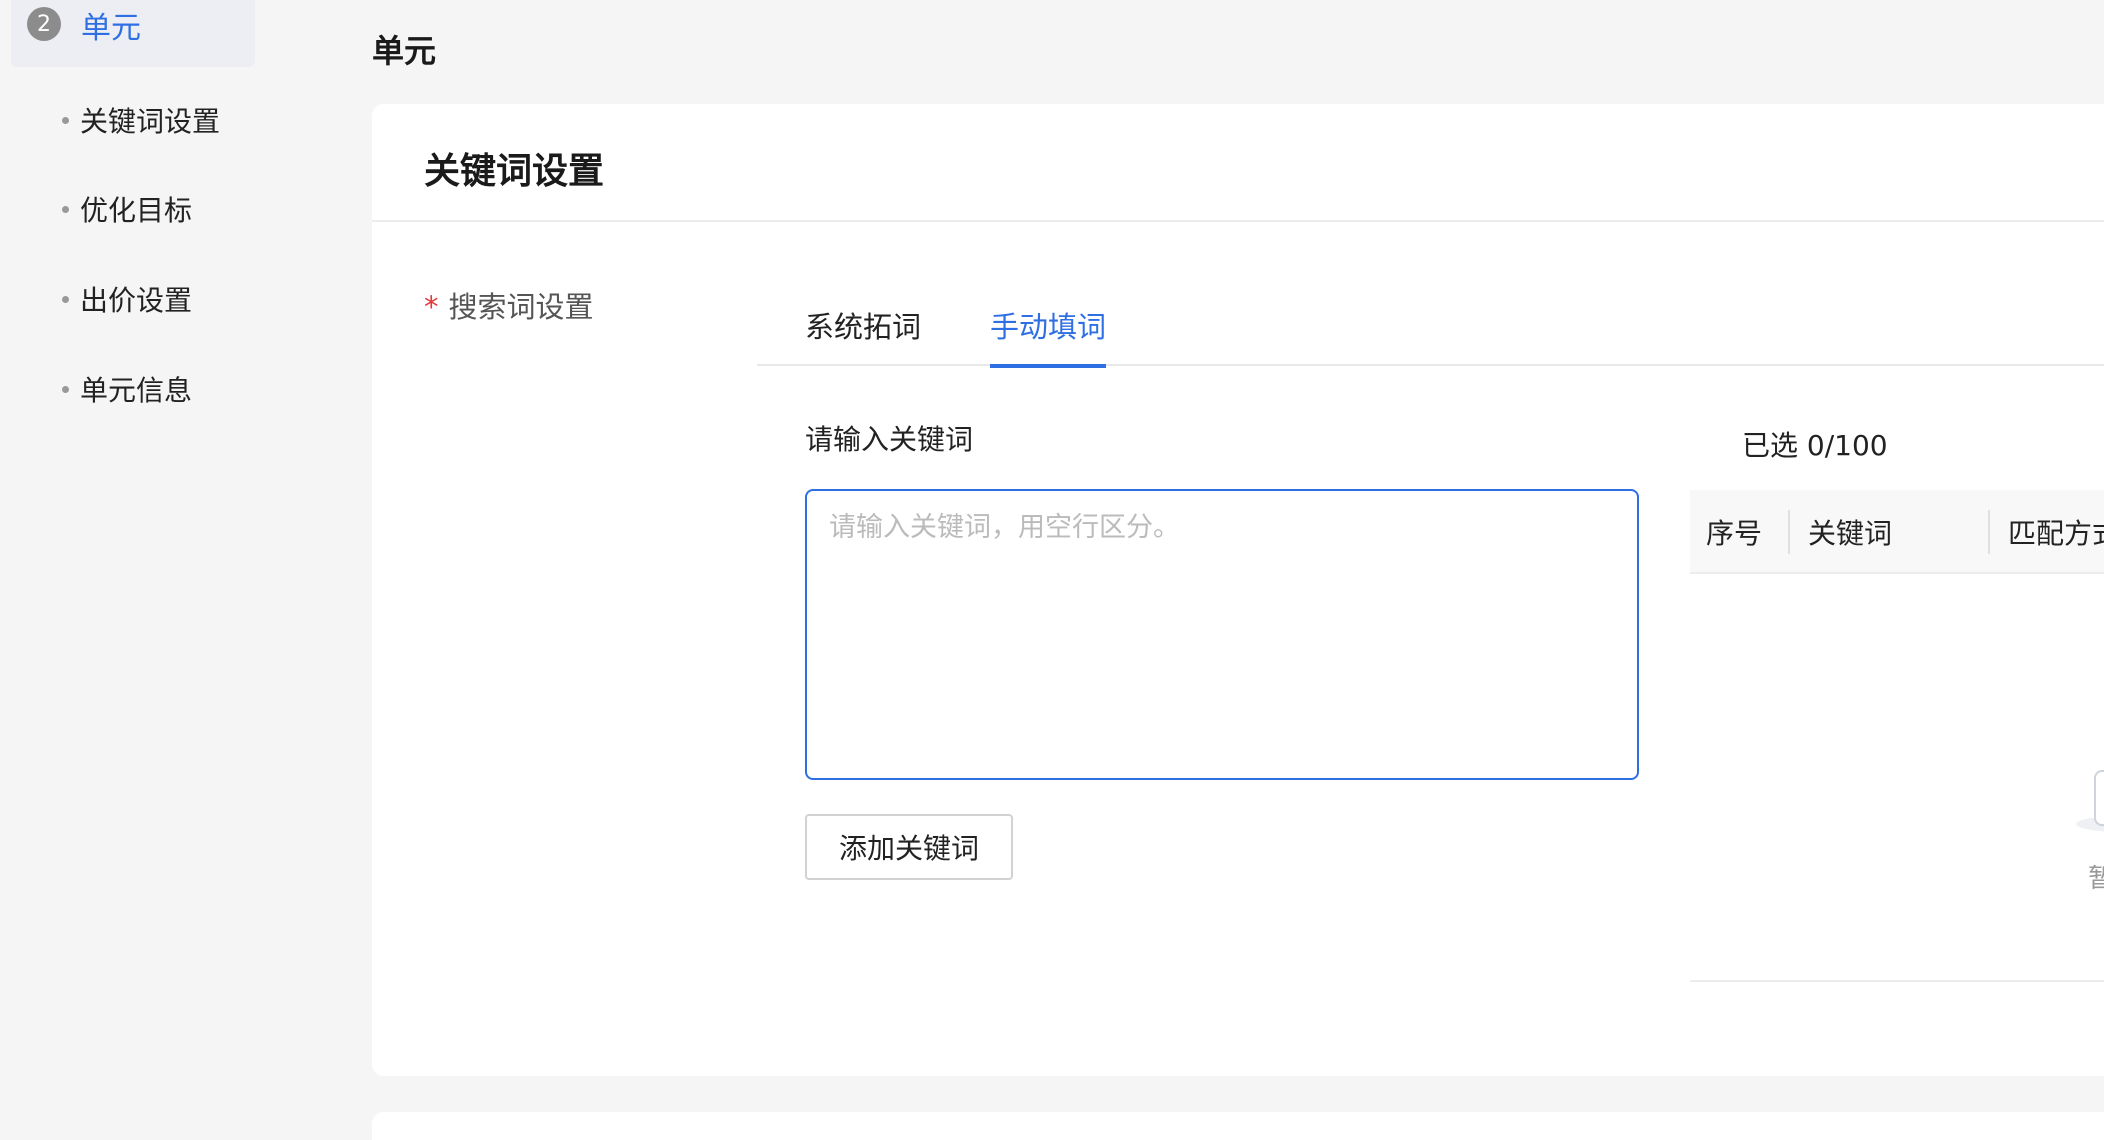 The height and width of the screenshot is (1140, 2104). Describe the element at coordinates (111, 28) in the screenshot. I see `step-label: 单元` at that location.